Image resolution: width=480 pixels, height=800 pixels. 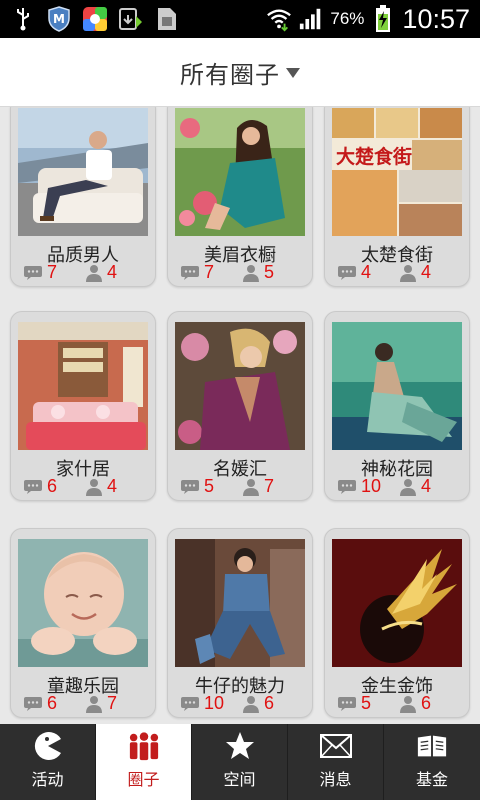 What do you see at coordinates (95, 19) in the screenshot?
I see `colorful-app-icon` at bounding box center [95, 19].